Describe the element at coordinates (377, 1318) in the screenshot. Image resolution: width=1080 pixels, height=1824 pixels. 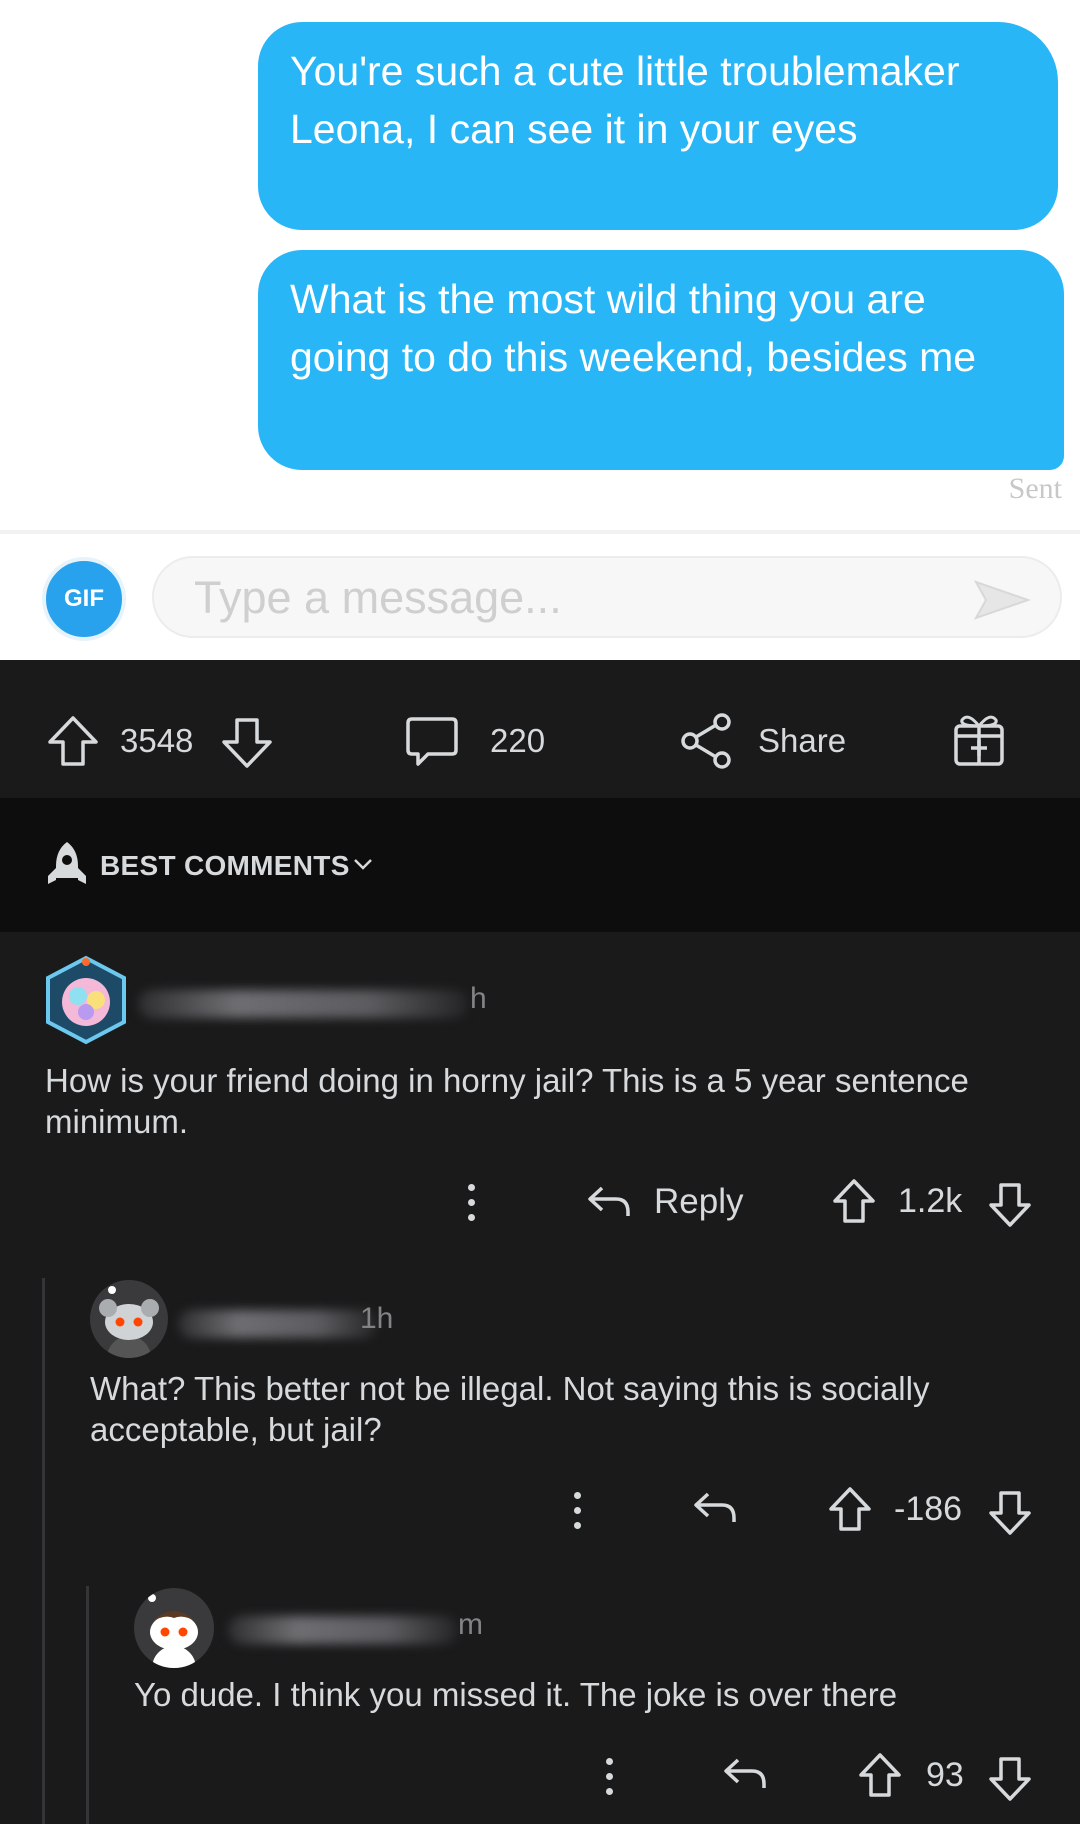
I see `comment-age: 1h` at that location.